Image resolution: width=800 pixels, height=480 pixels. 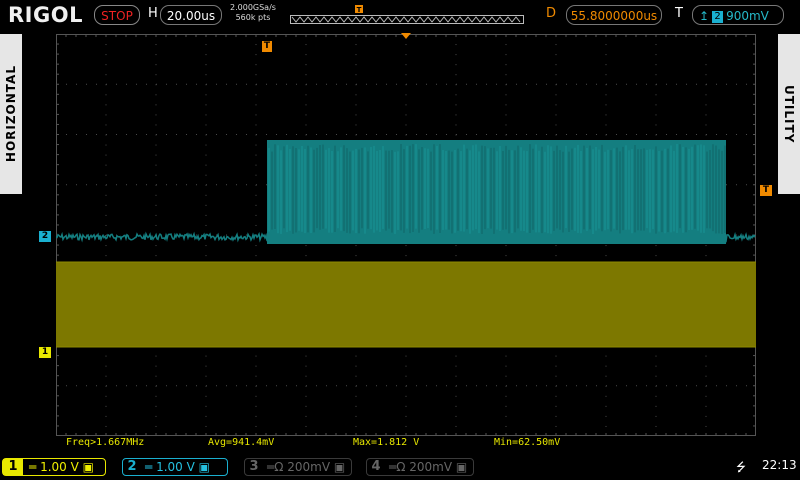 What do you see at coordinates (253, 7) in the screenshot?
I see `sample-rate: 2.000GSa/s` at bounding box center [253, 7].